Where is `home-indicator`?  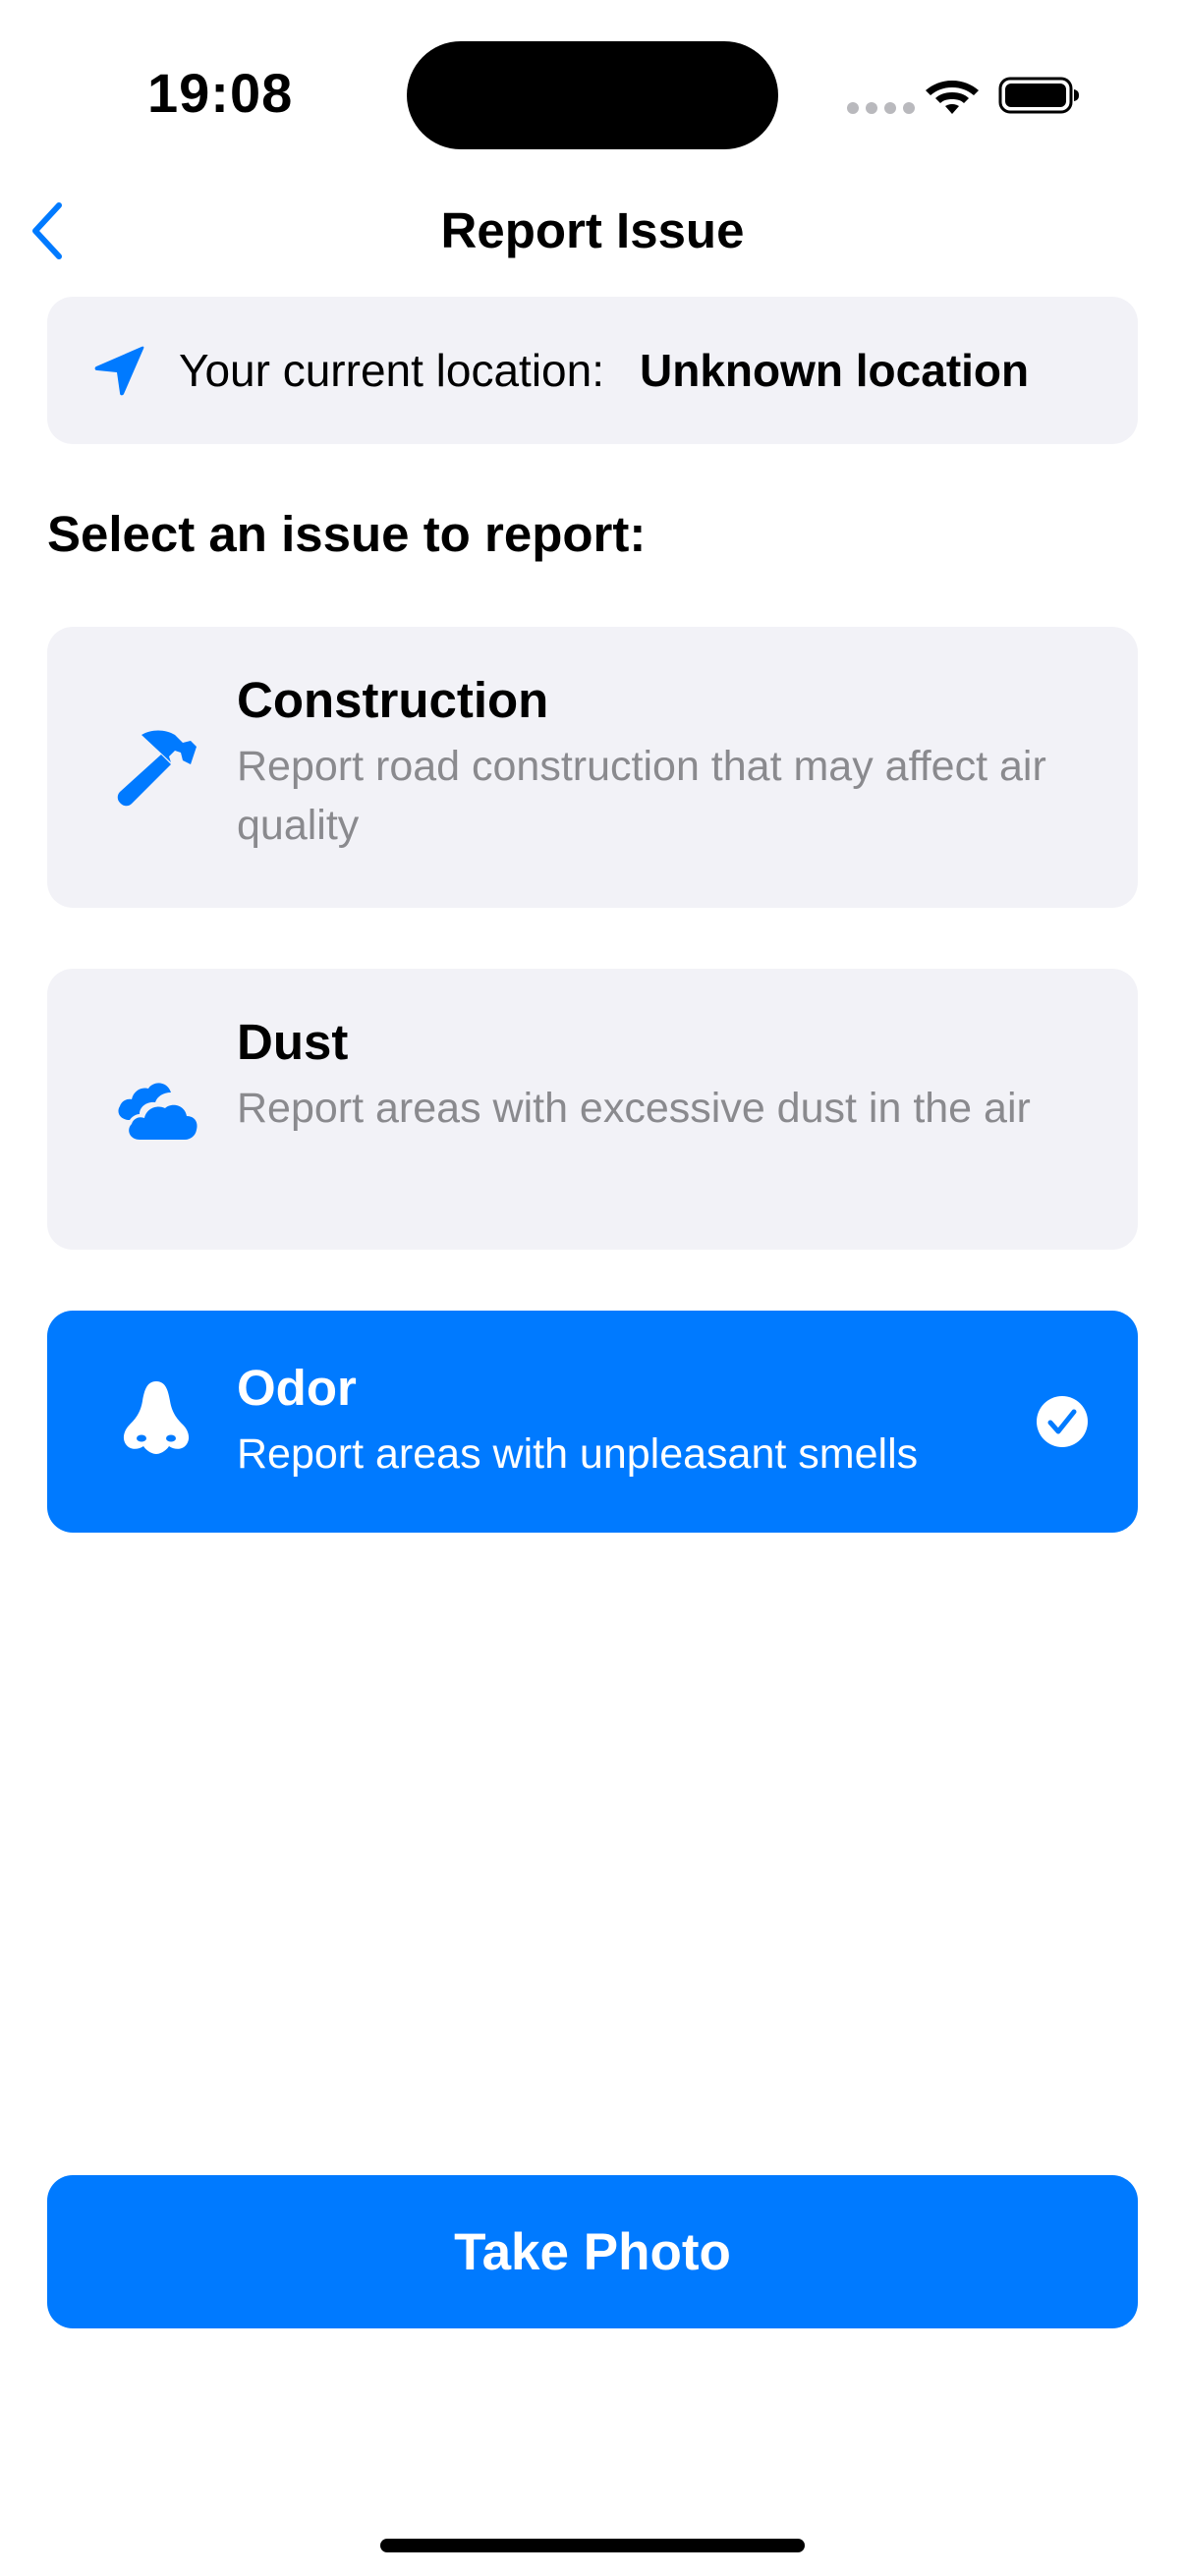 home-indicator is located at coordinates (592, 2545).